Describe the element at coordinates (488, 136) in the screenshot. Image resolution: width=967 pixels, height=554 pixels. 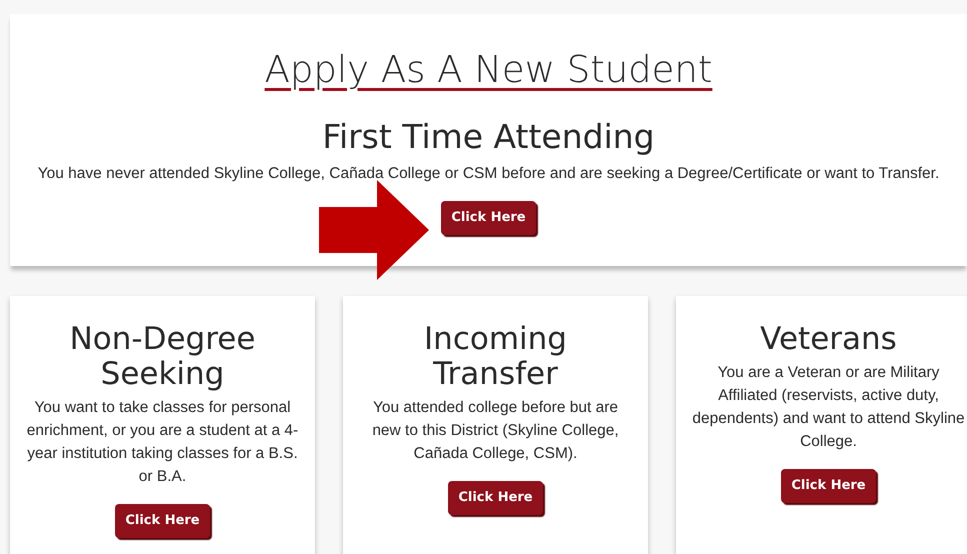
I see `card-title: First Time Attending` at that location.